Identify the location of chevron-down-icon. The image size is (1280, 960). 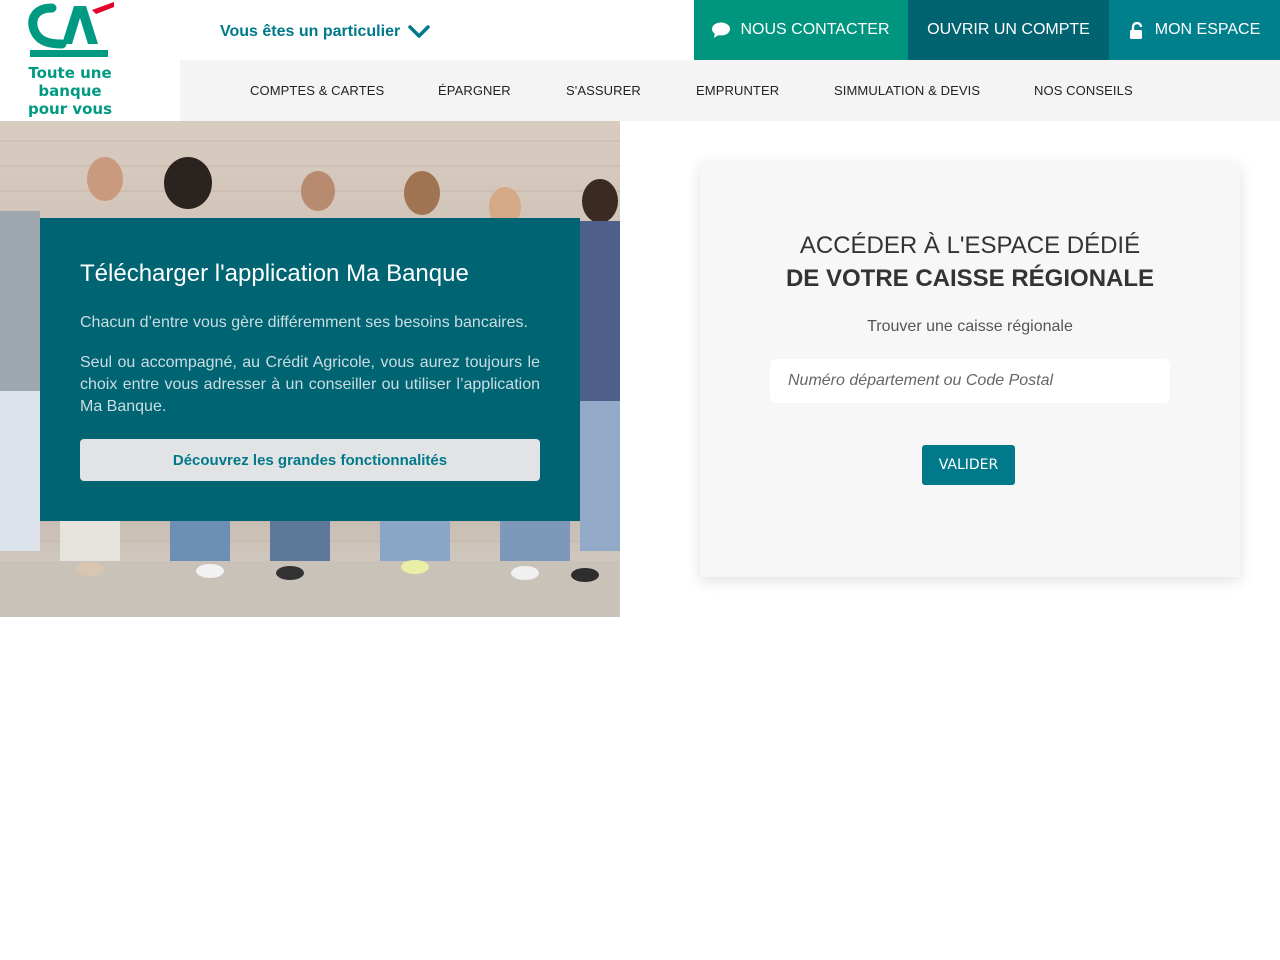
(419, 31).